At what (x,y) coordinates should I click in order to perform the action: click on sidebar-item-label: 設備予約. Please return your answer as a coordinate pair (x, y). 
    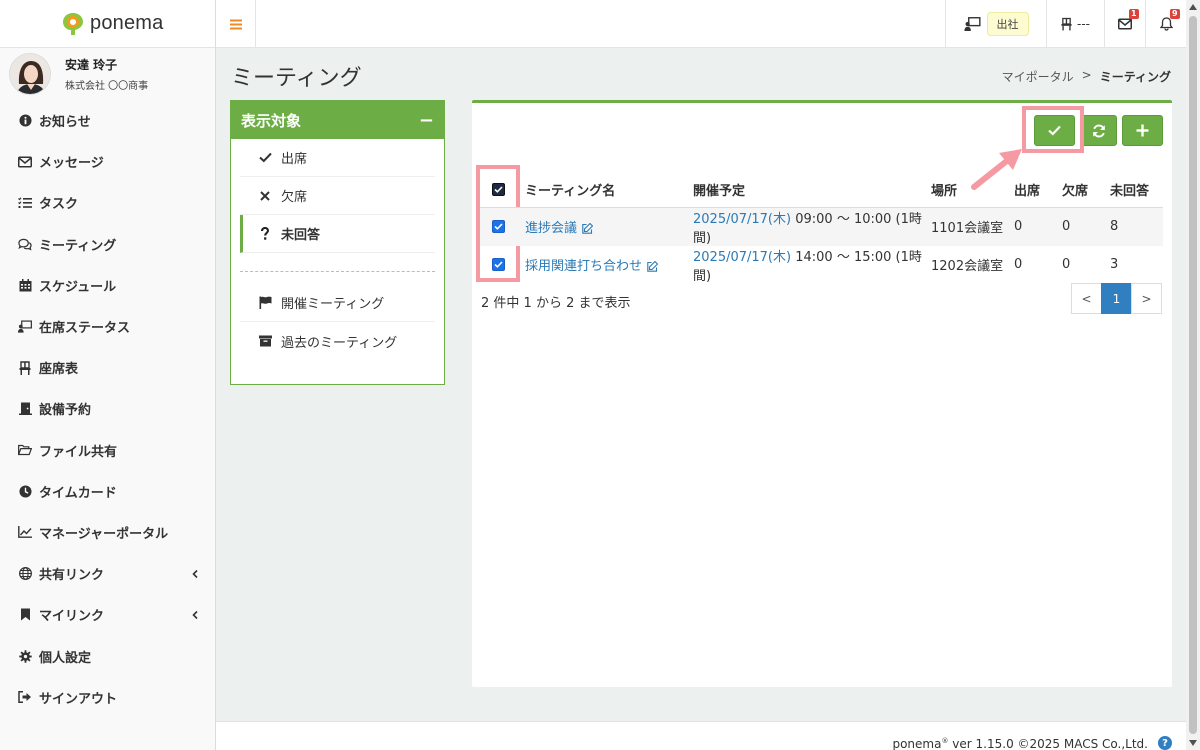
    Looking at the image, I should click on (65, 411).